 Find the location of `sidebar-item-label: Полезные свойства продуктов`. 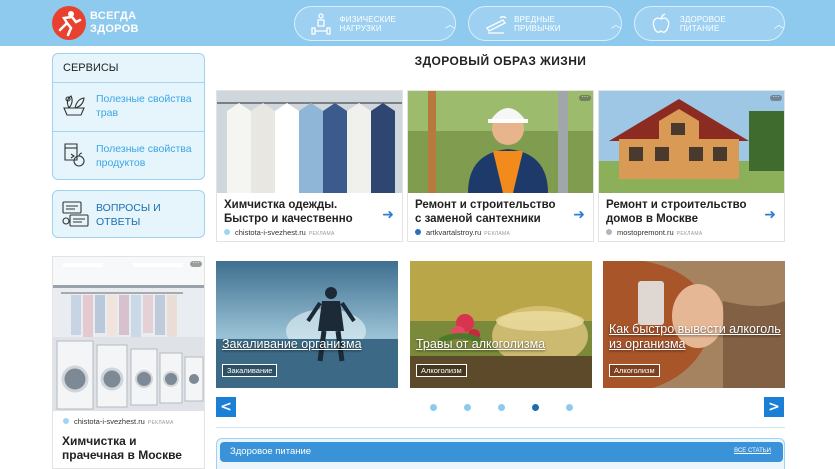

sidebar-item-label: Полезные свойства продуктов is located at coordinates (144, 156).